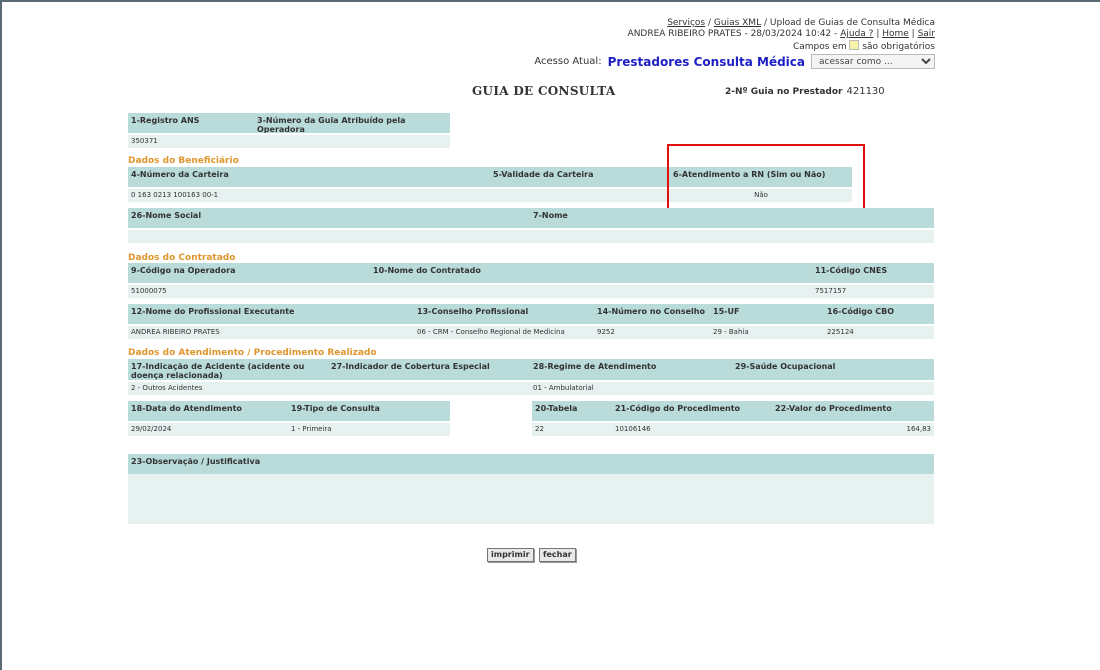  I want to click on field-value: 22, so click(572, 429).